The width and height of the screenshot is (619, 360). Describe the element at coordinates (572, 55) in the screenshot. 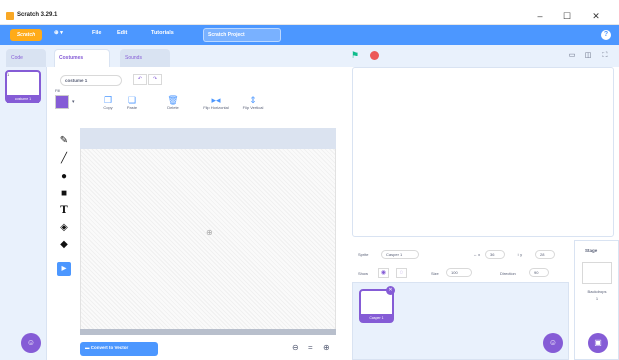

I see `small-stage-icon: ▭` at that location.